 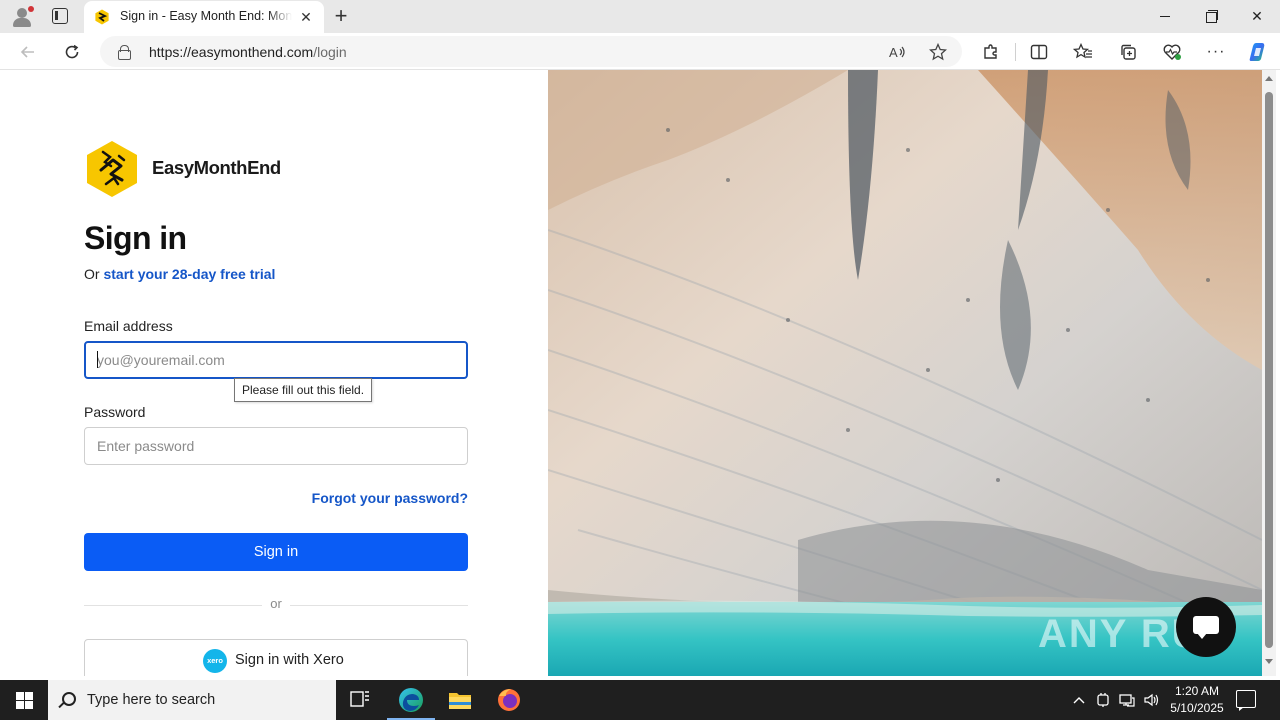 I want to click on favorite-star-icon, so click(x=938, y=52).